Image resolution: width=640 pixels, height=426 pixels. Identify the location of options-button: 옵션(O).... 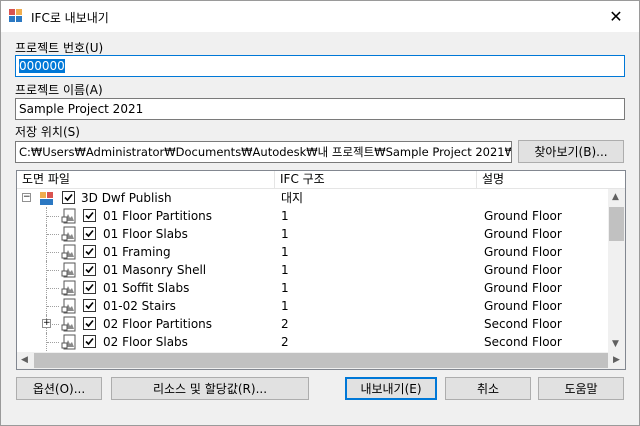
(59, 388).